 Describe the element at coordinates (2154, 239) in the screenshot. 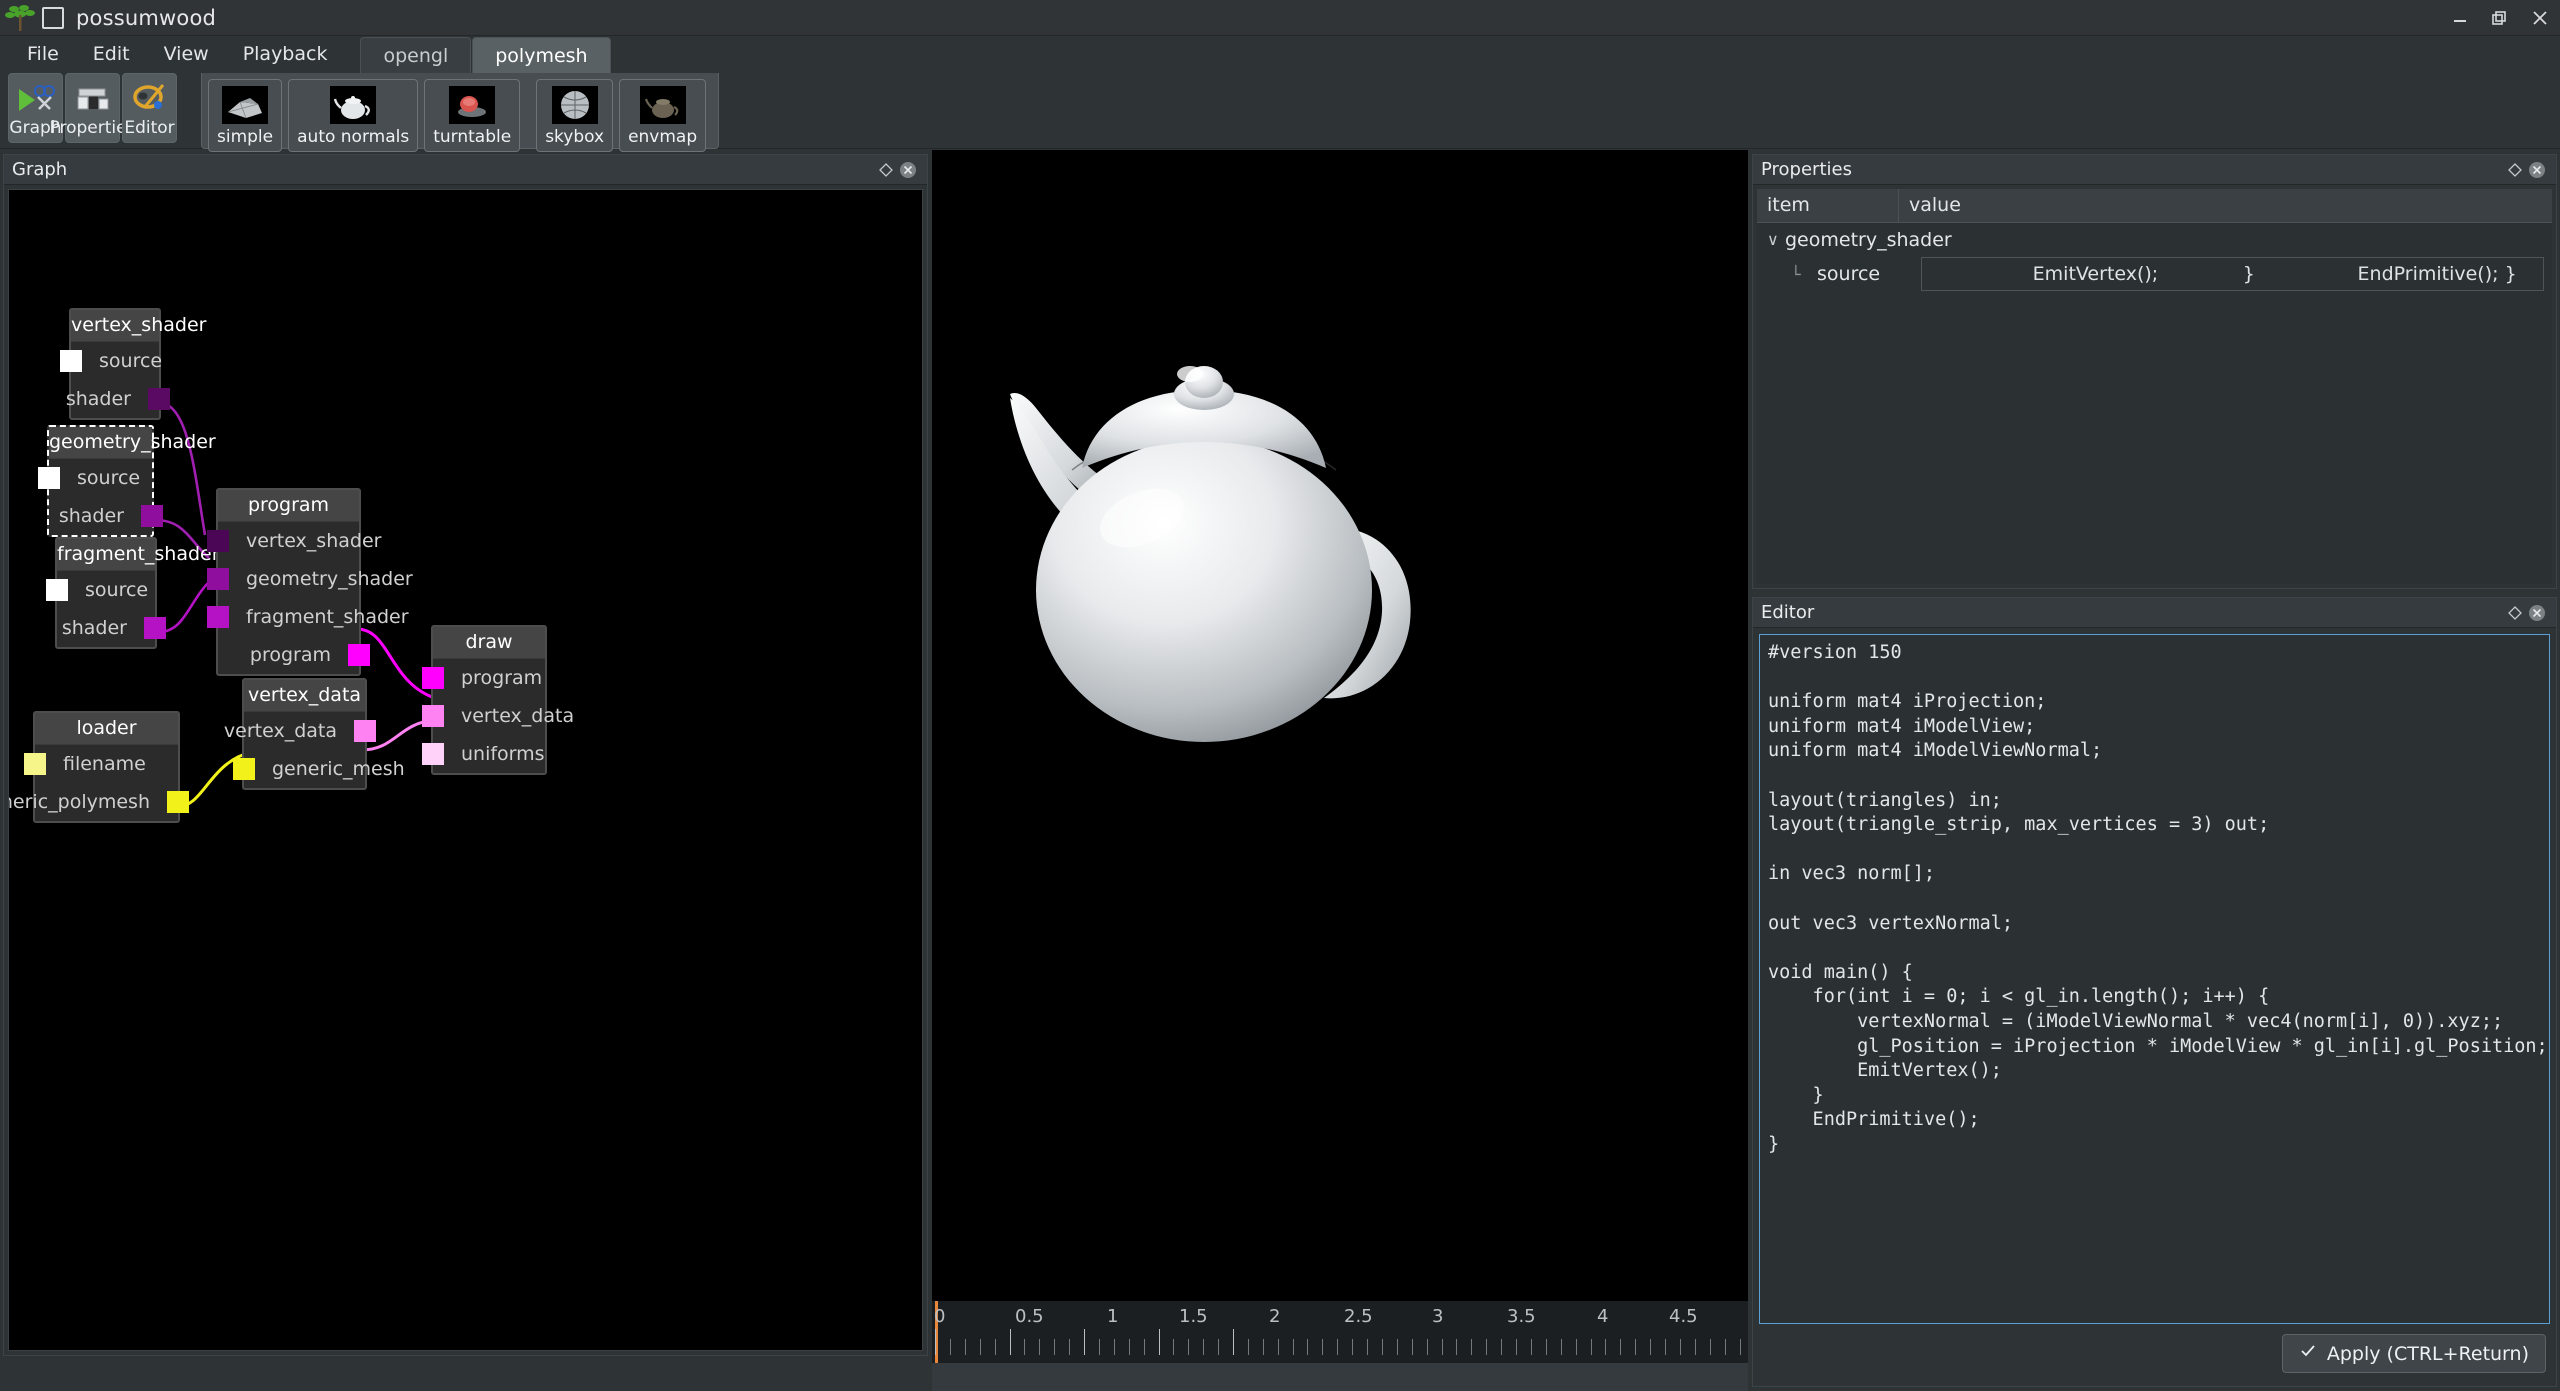

I see `properties-group-row: ∨ geometry_shader` at that location.